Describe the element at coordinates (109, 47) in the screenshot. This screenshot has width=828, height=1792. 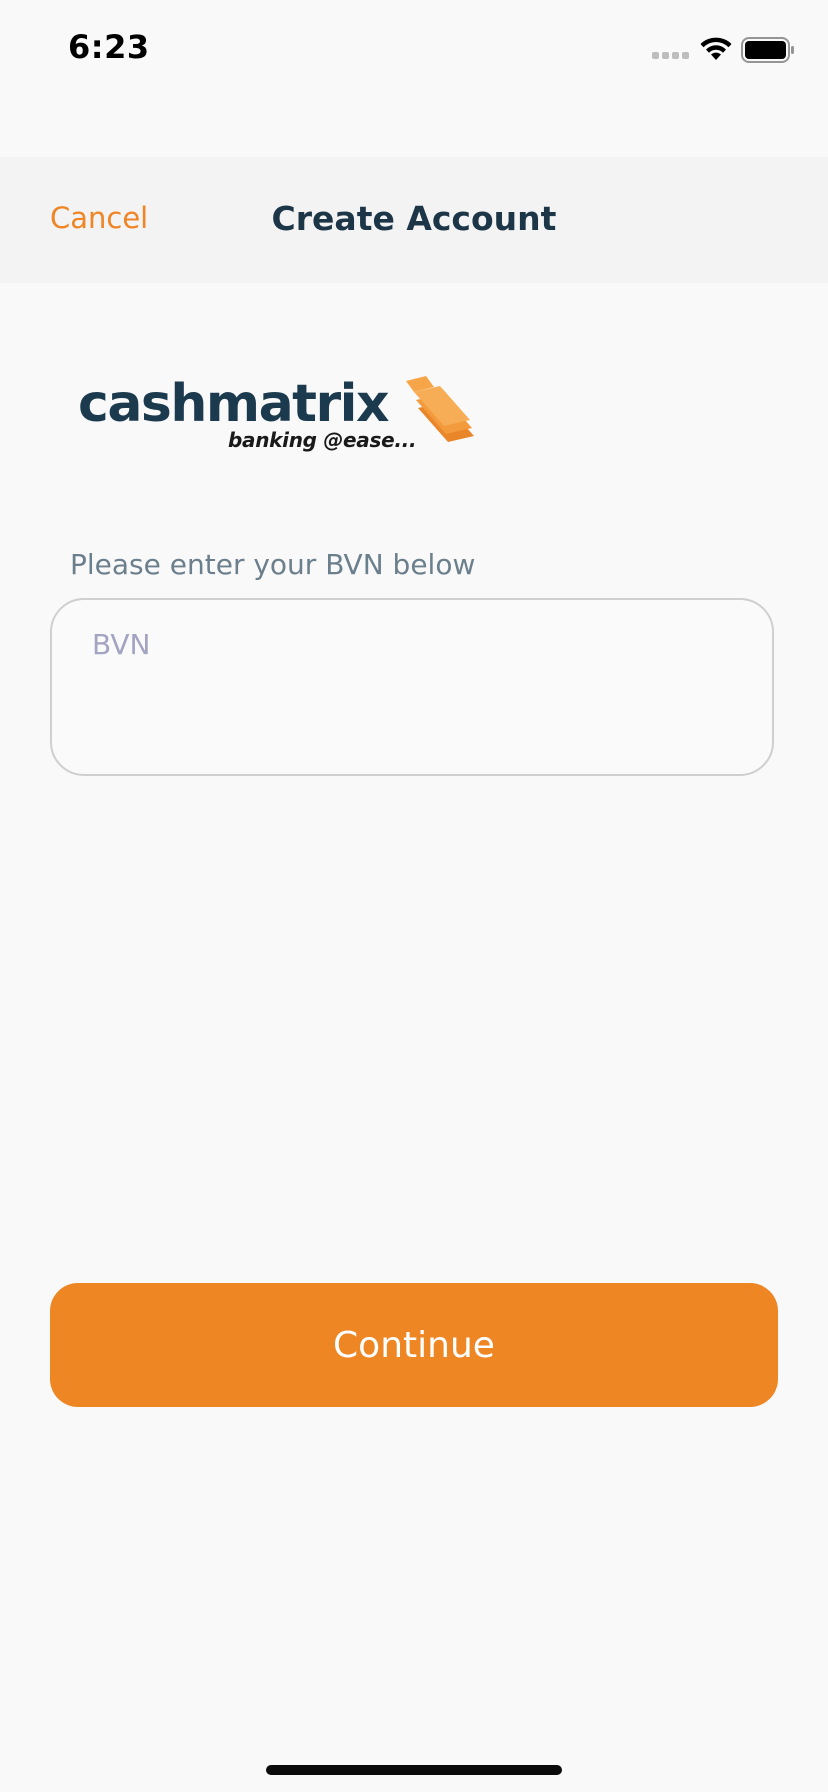
I see `status-time: 6:23` at that location.